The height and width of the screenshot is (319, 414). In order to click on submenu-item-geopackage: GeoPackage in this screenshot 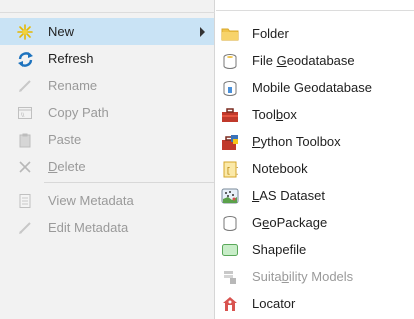, I will do `click(315, 222)`.